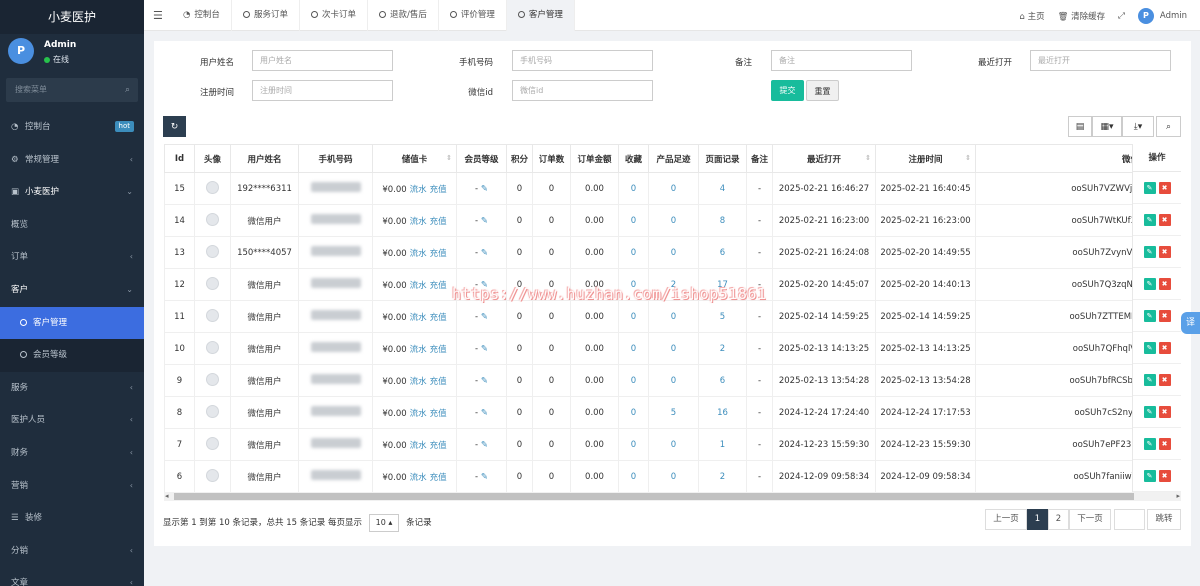 This screenshot has height=586, width=1200. I want to click on scrollbar-thumb, so click(654, 496).